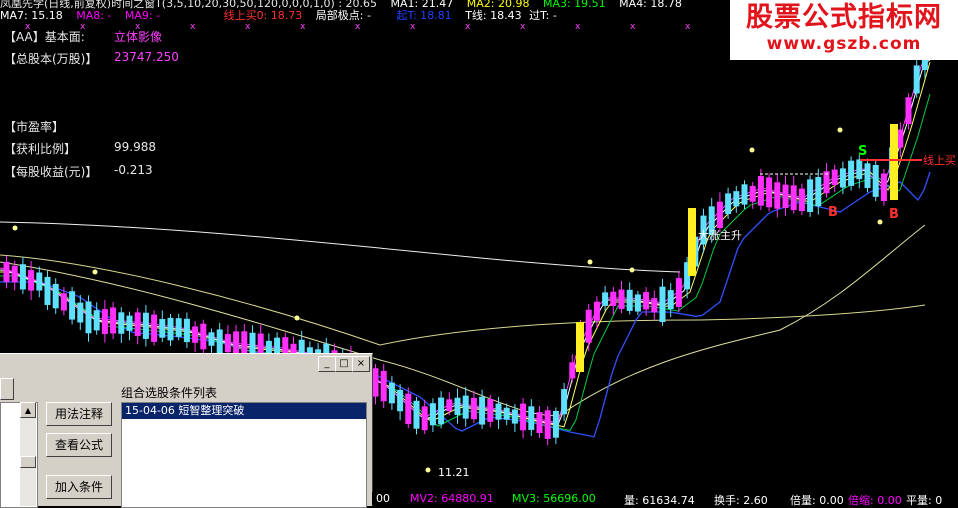 The image size is (958, 508). What do you see at coordinates (94, 15) in the screenshot?
I see `header-ma8: MA8: -` at bounding box center [94, 15].